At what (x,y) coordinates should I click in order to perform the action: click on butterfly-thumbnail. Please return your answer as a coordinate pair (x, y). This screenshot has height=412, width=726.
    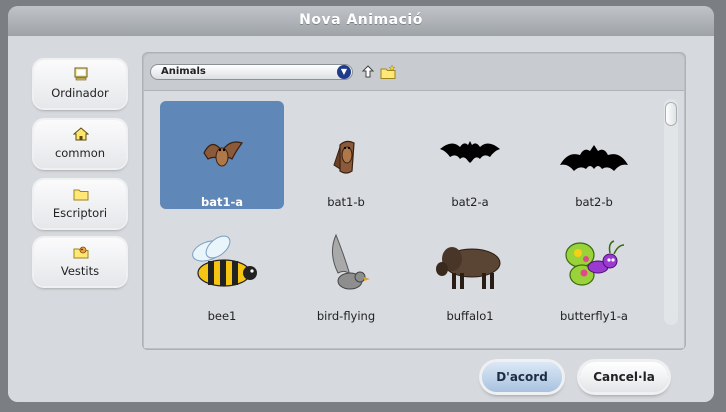
    Looking at the image, I should click on (595, 263).